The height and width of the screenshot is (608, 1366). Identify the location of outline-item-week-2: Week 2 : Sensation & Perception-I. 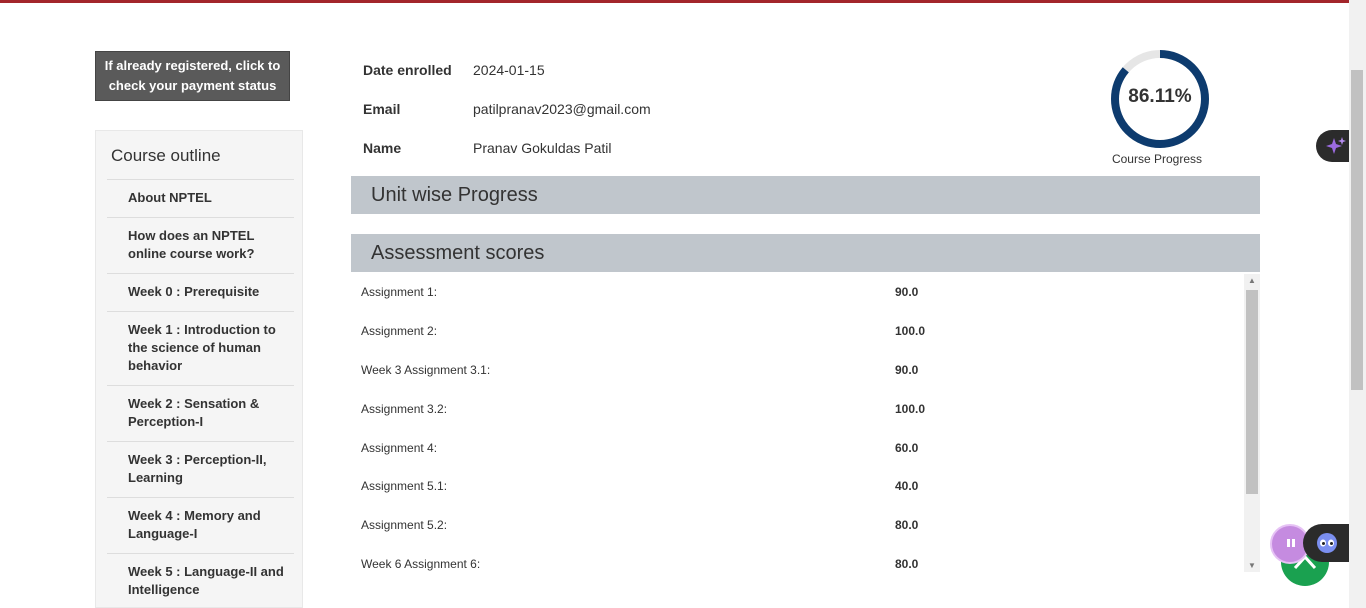
(200, 413).